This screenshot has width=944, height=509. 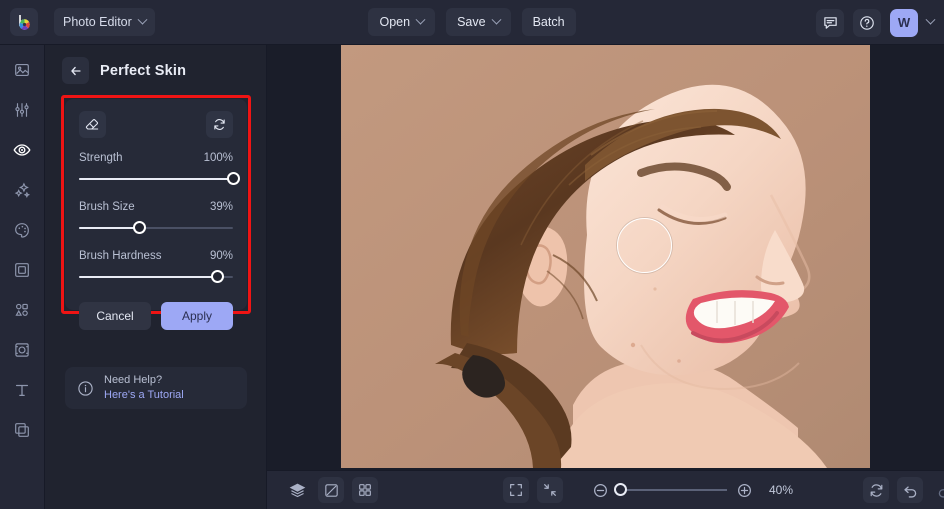 I want to click on zoom-out-button, so click(x=600, y=490).